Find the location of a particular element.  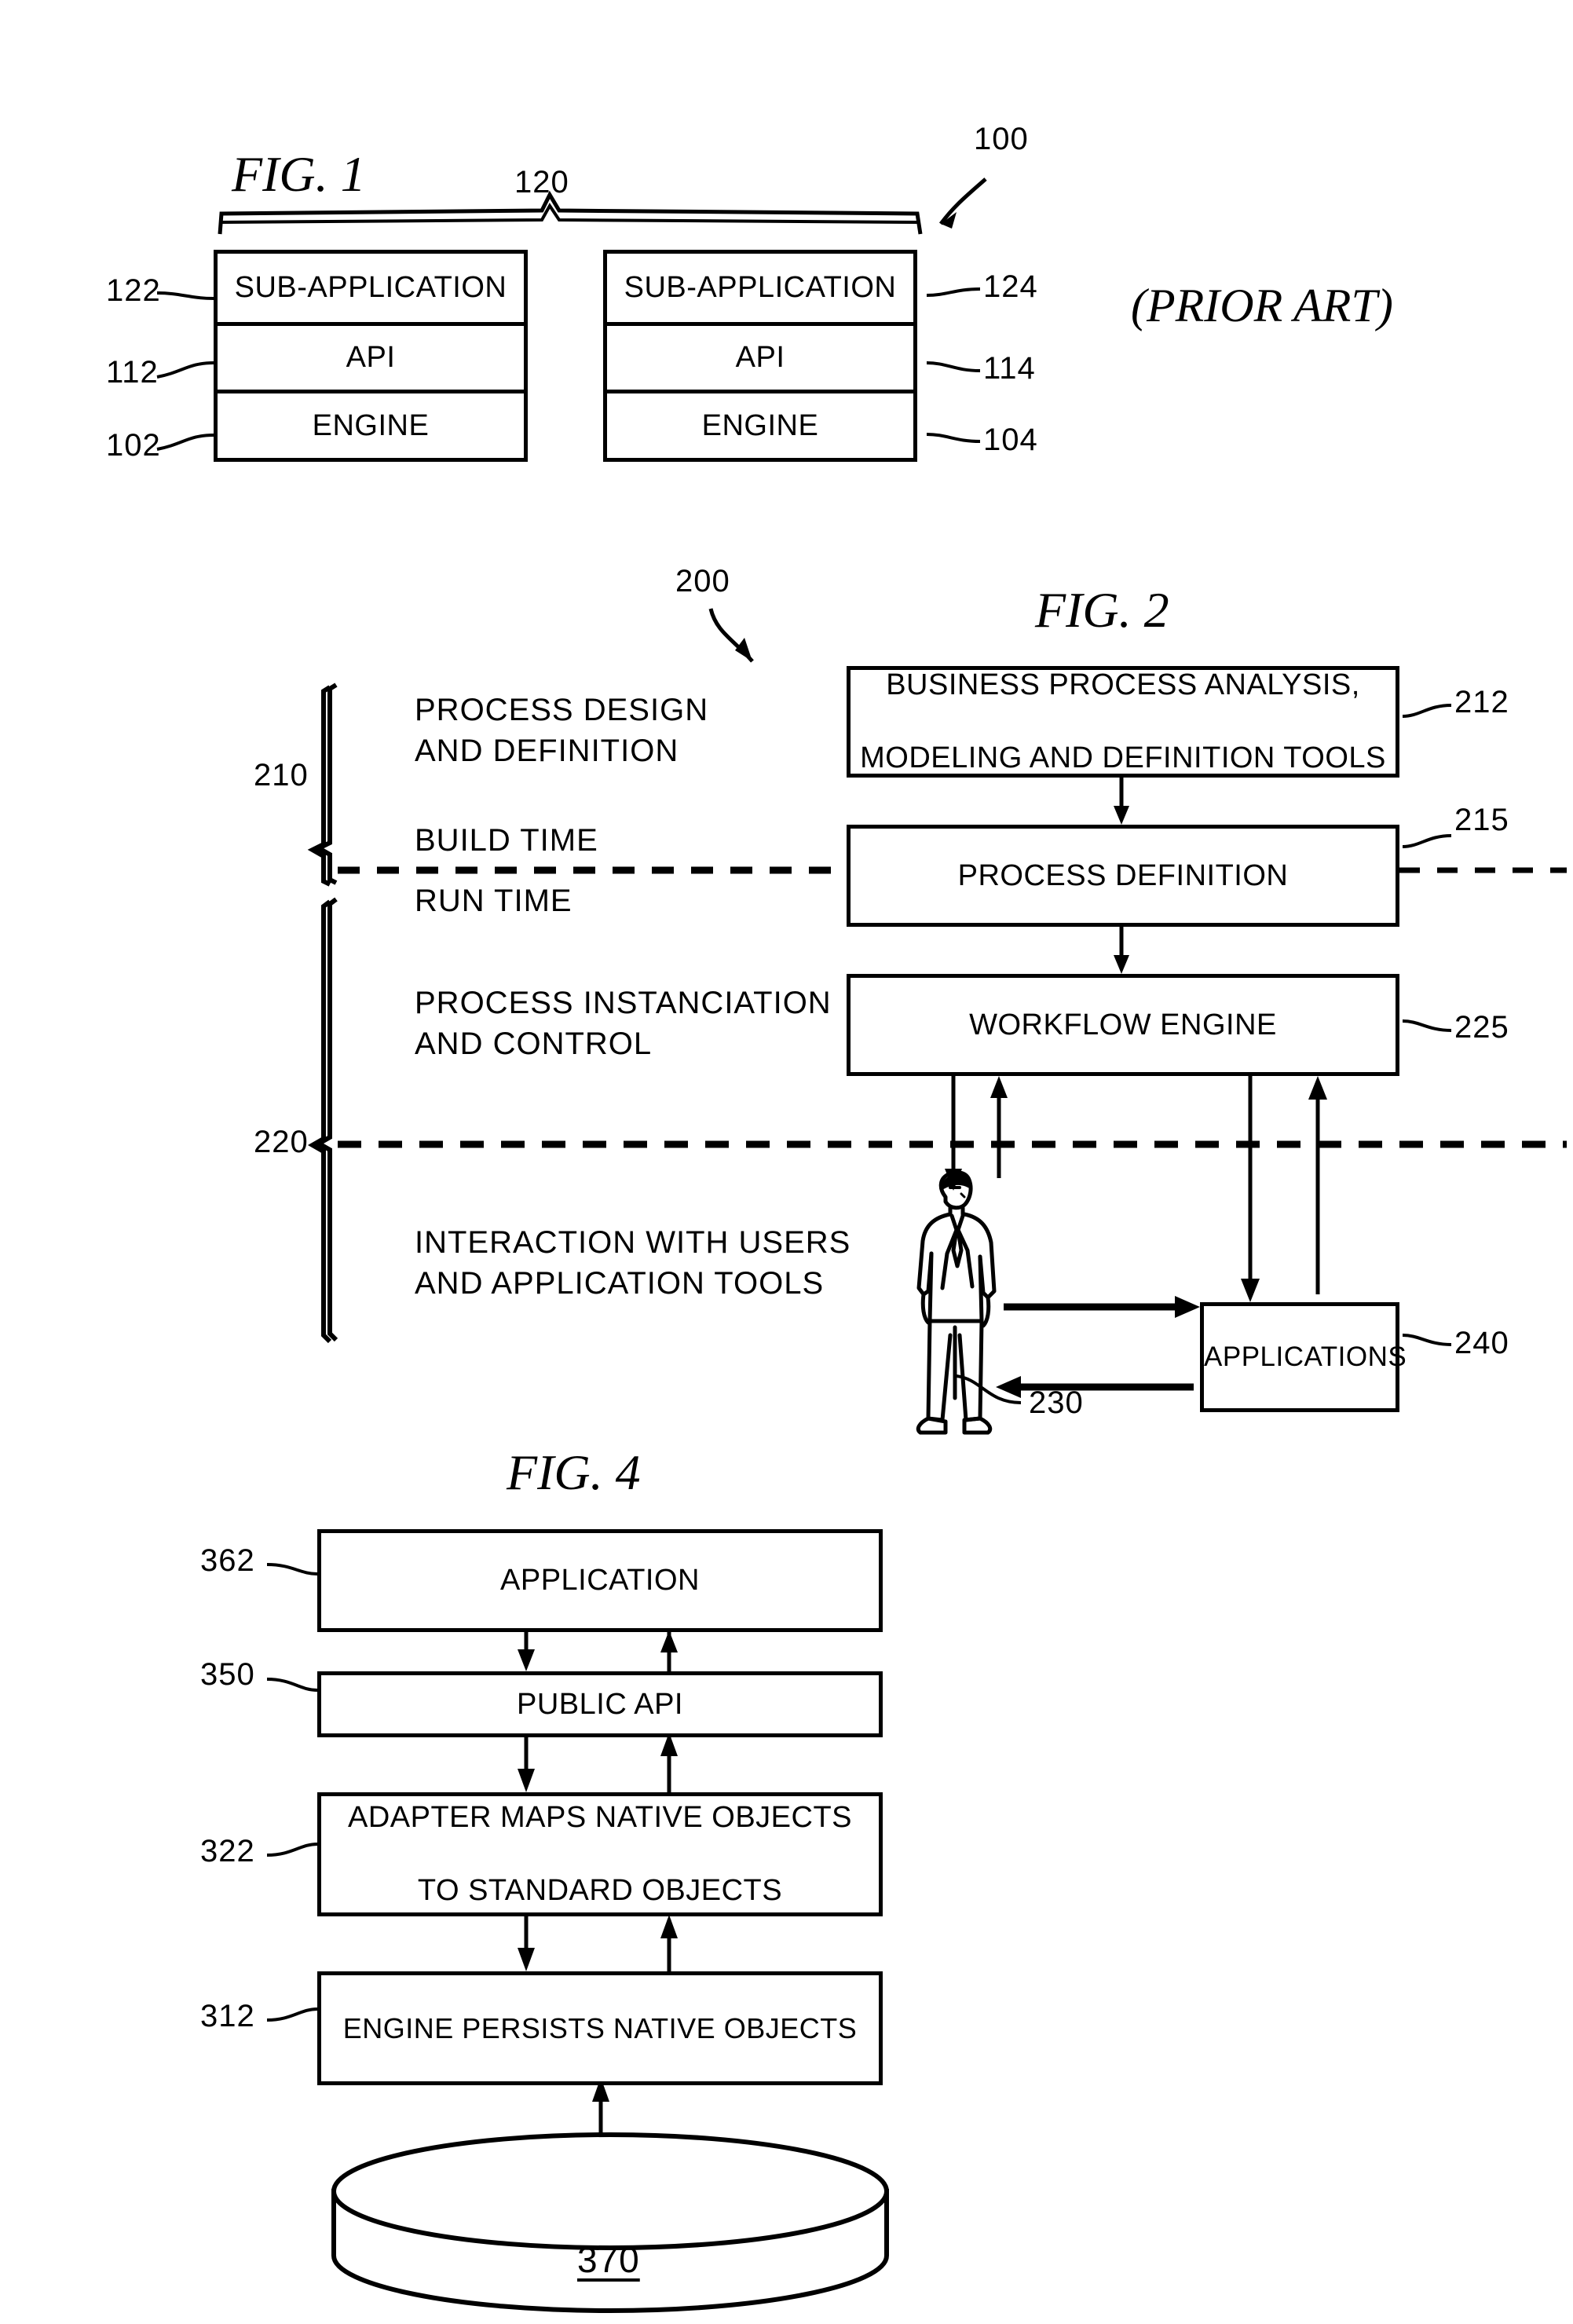

fig1-title: FIG. 1 is located at coordinates (299, 174).